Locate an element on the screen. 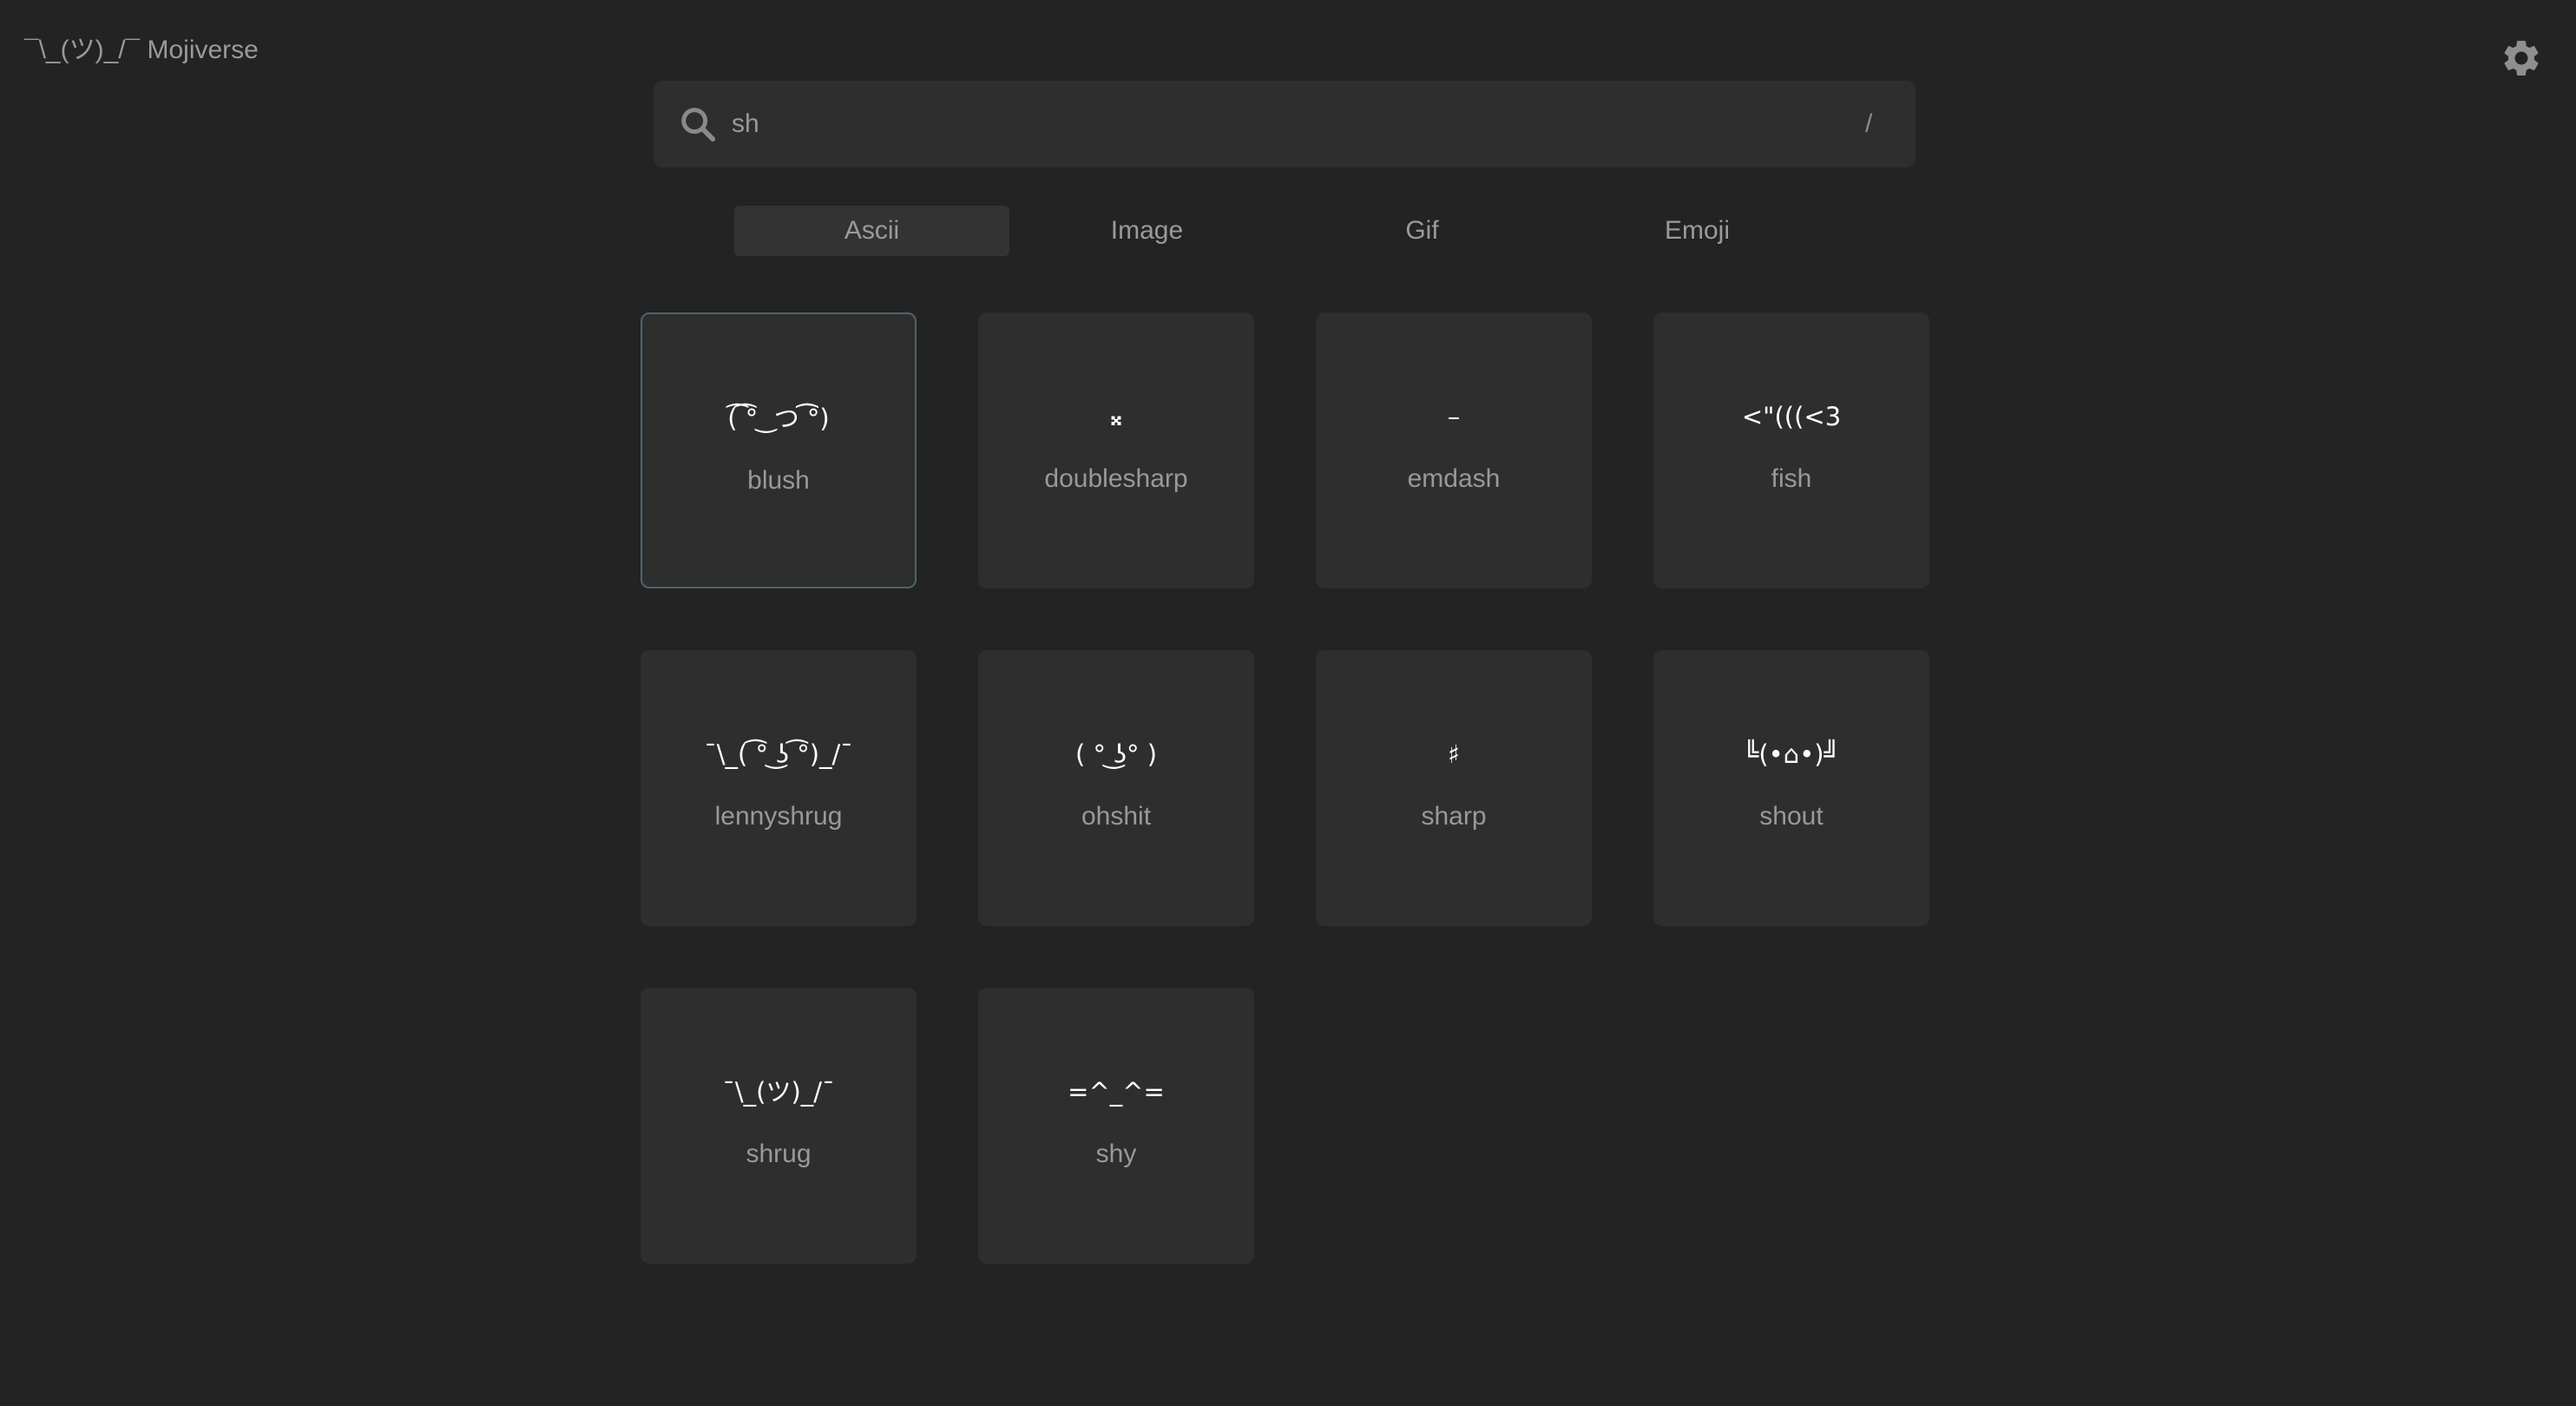 The width and height of the screenshot is (2576, 1406). result-card-doublesharp: 𝄪 doublesharp is located at coordinates (1116, 450).